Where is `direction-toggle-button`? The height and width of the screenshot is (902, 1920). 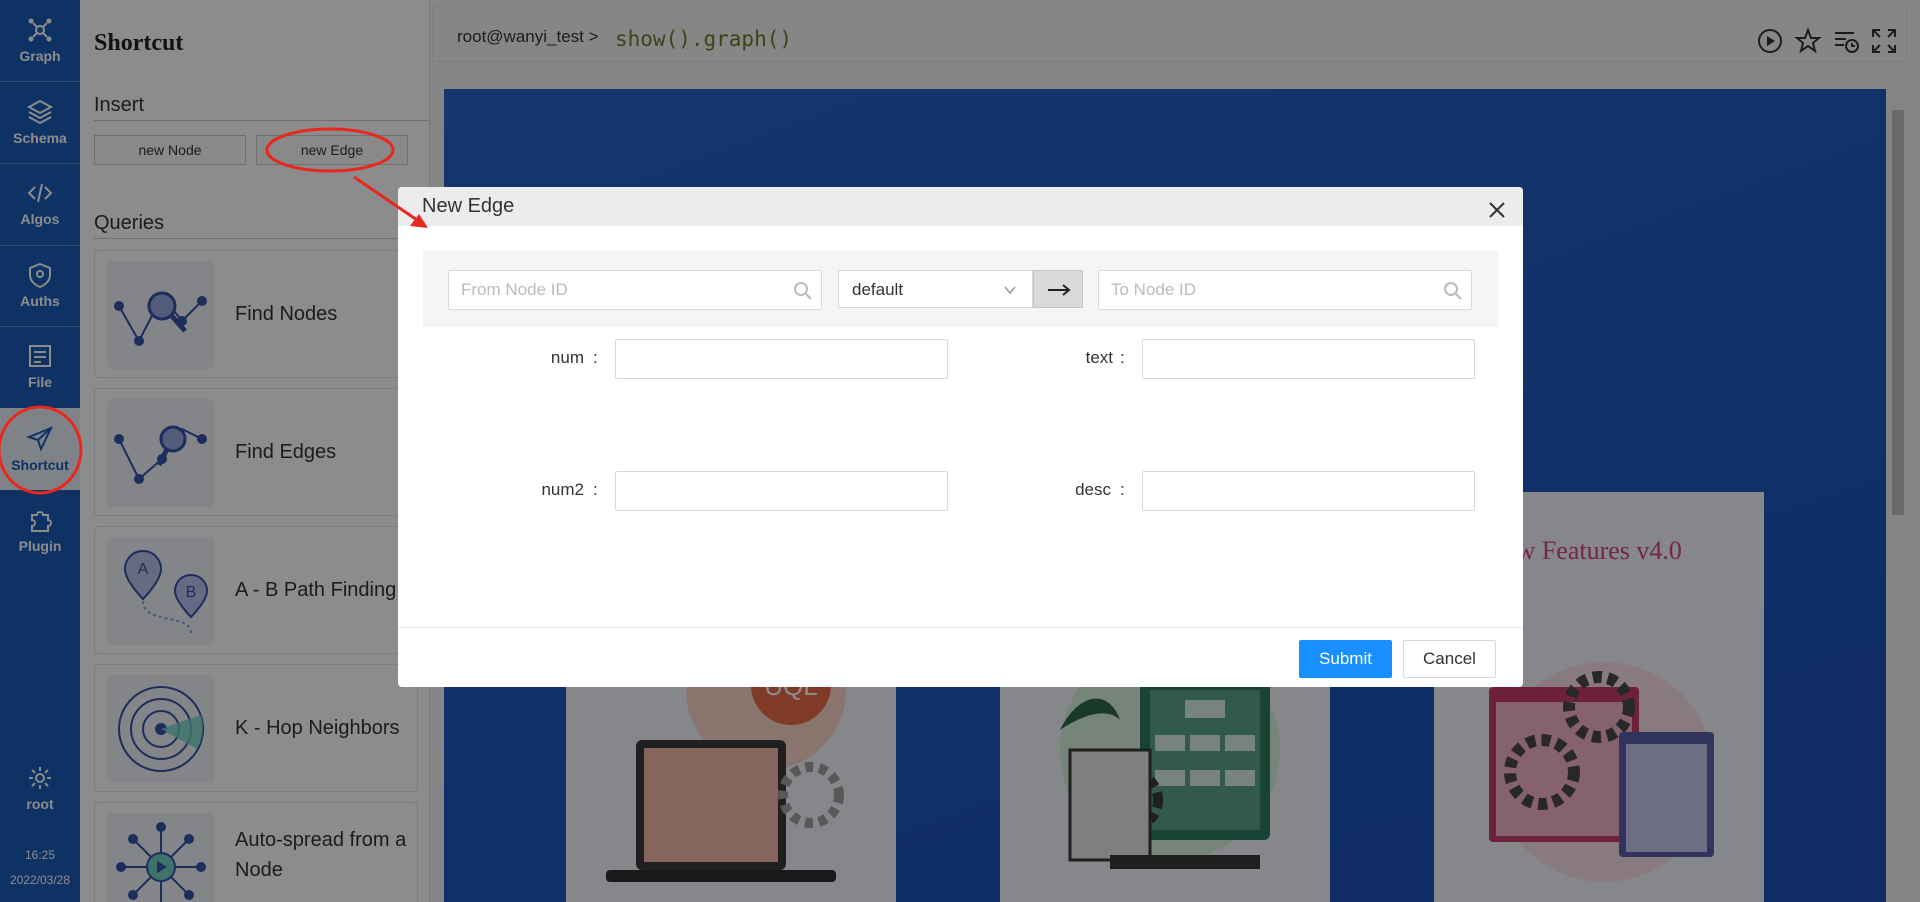 direction-toggle-button is located at coordinates (1058, 289).